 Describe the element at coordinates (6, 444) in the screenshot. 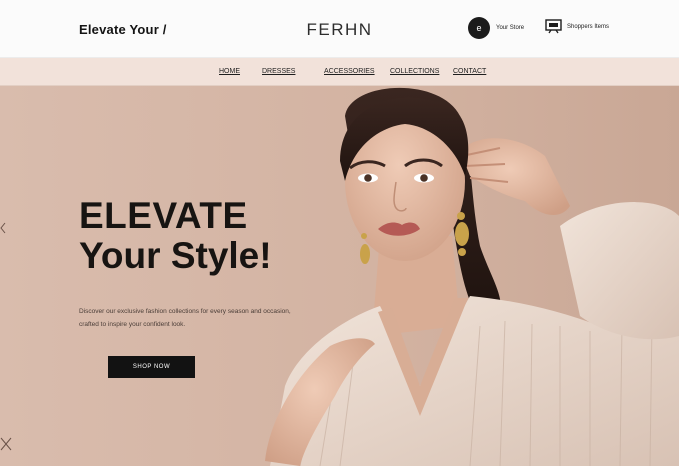

I see `close-icon` at that location.